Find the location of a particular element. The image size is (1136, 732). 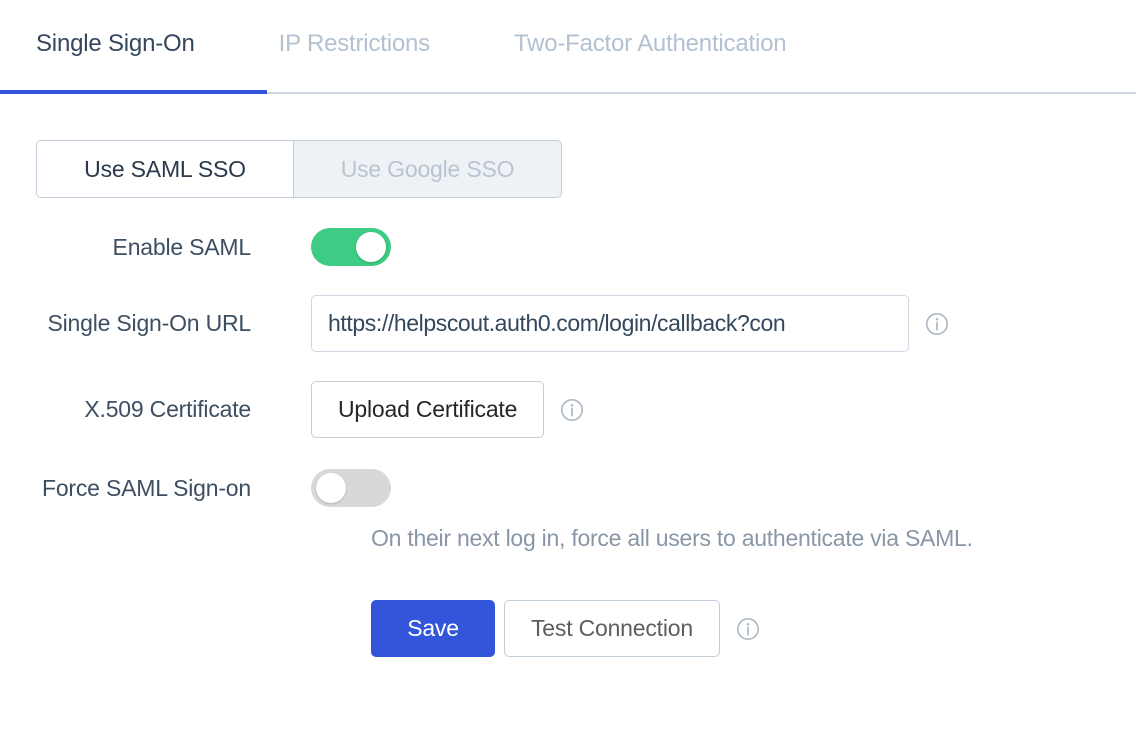

single-sign-on-url-field is located at coordinates (630, 323).